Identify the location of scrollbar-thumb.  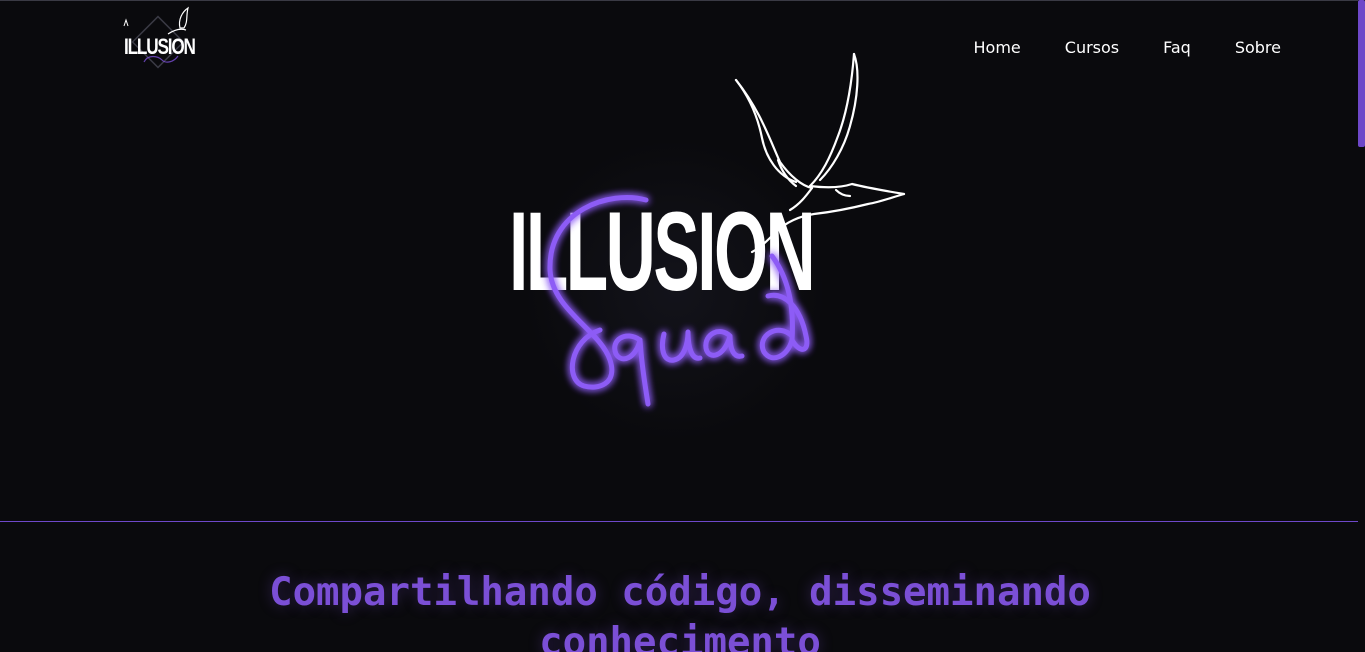
(1361, 73).